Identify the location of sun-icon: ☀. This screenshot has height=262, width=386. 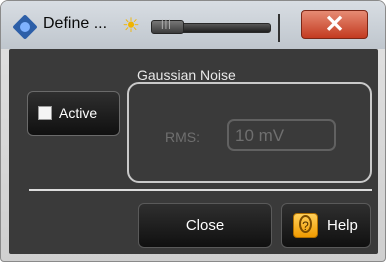
(131, 26).